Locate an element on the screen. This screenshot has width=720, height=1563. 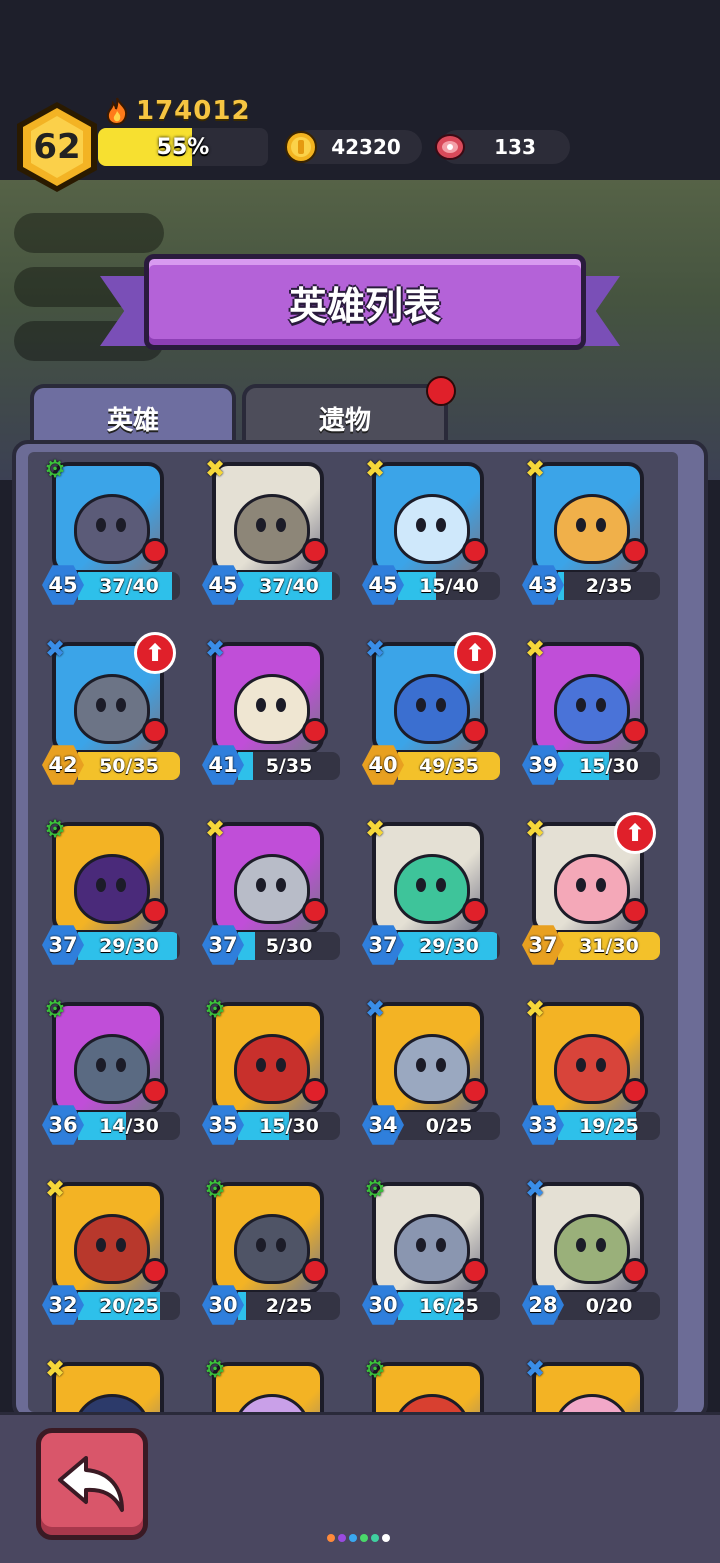
relics-notification-dot is located at coordinates (441, 391).